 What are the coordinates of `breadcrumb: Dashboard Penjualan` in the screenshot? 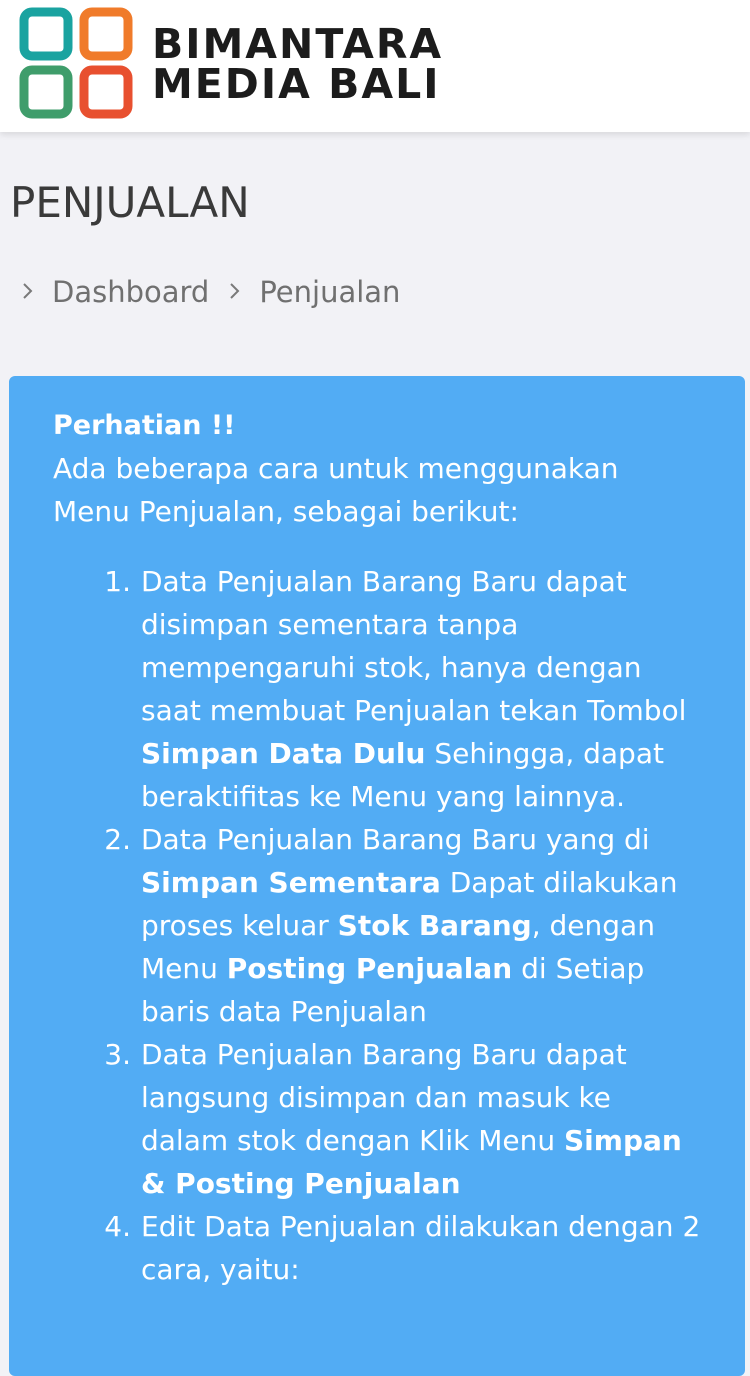 It's located at (221, 292).